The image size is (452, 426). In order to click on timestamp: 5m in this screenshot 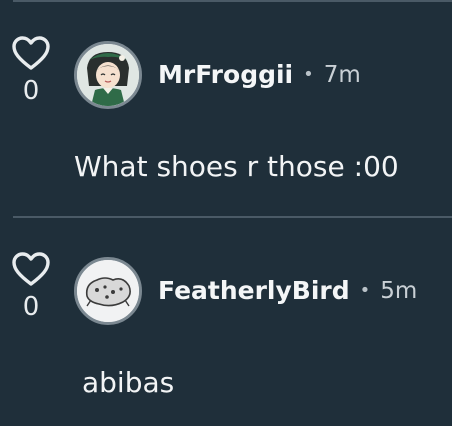, I will do `click(399, 290)`.